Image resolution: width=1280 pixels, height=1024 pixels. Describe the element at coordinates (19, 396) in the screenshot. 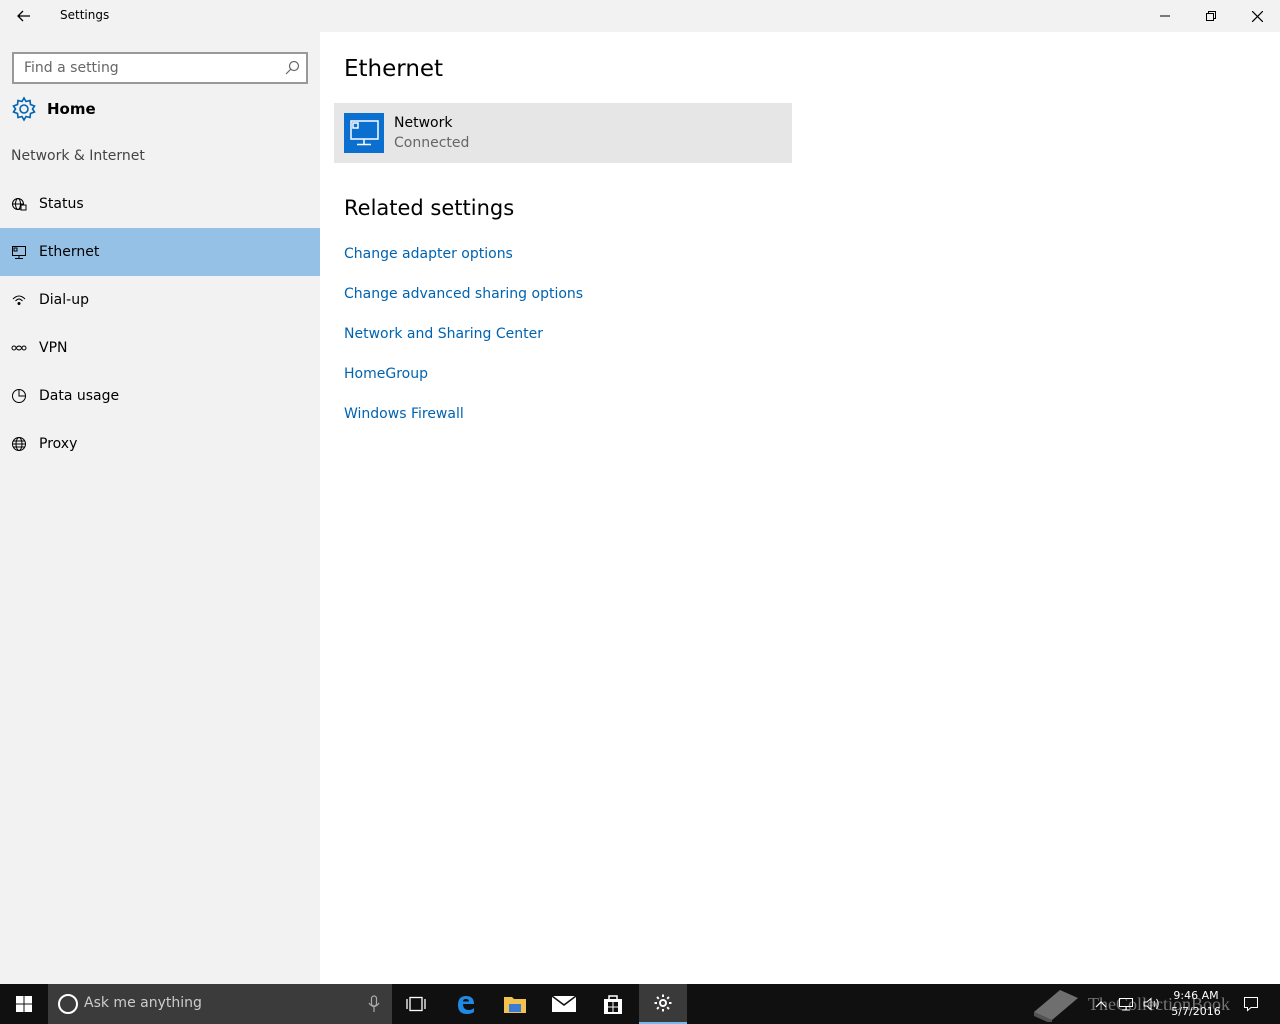

I see `data-usage-icon` at that location.